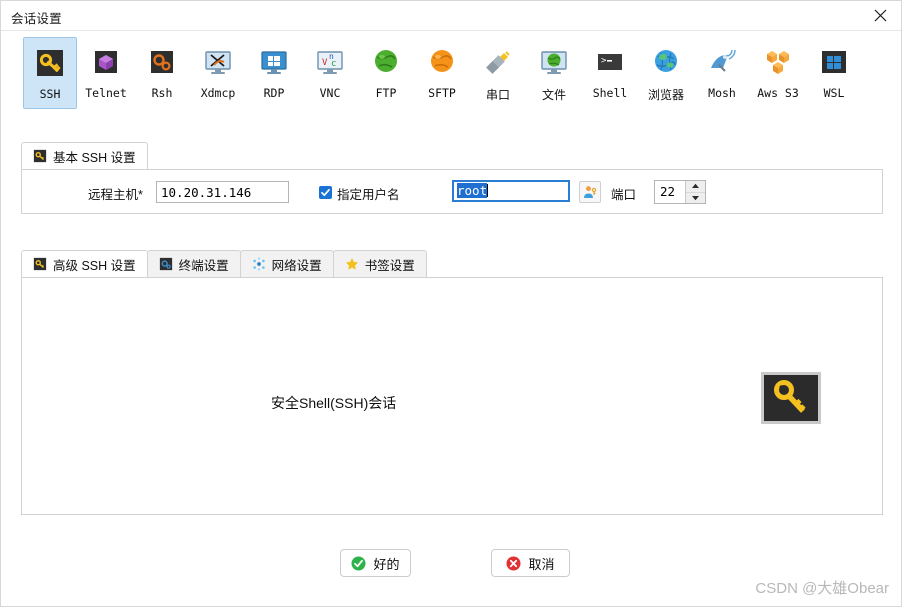 Image resolution: width=902 pixels, height=607 pixels. Describe the element at coordinates (325, 63) in the screenshot. I see `svg-text: V` at that location.